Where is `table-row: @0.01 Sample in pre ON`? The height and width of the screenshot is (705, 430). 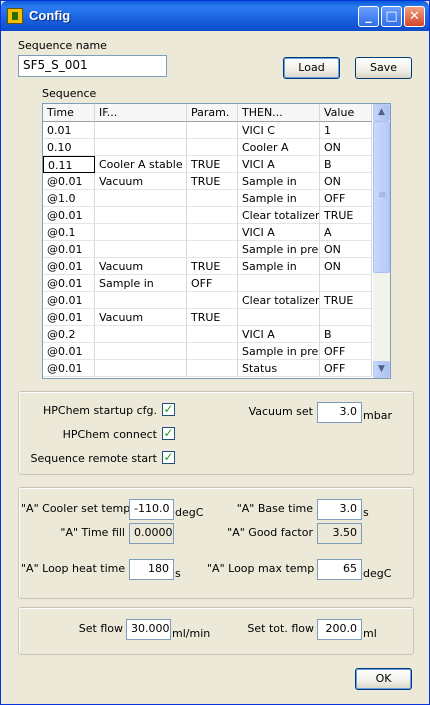 table-row: @0.01 Sample in pre ON is located at coordinates (207, 249).